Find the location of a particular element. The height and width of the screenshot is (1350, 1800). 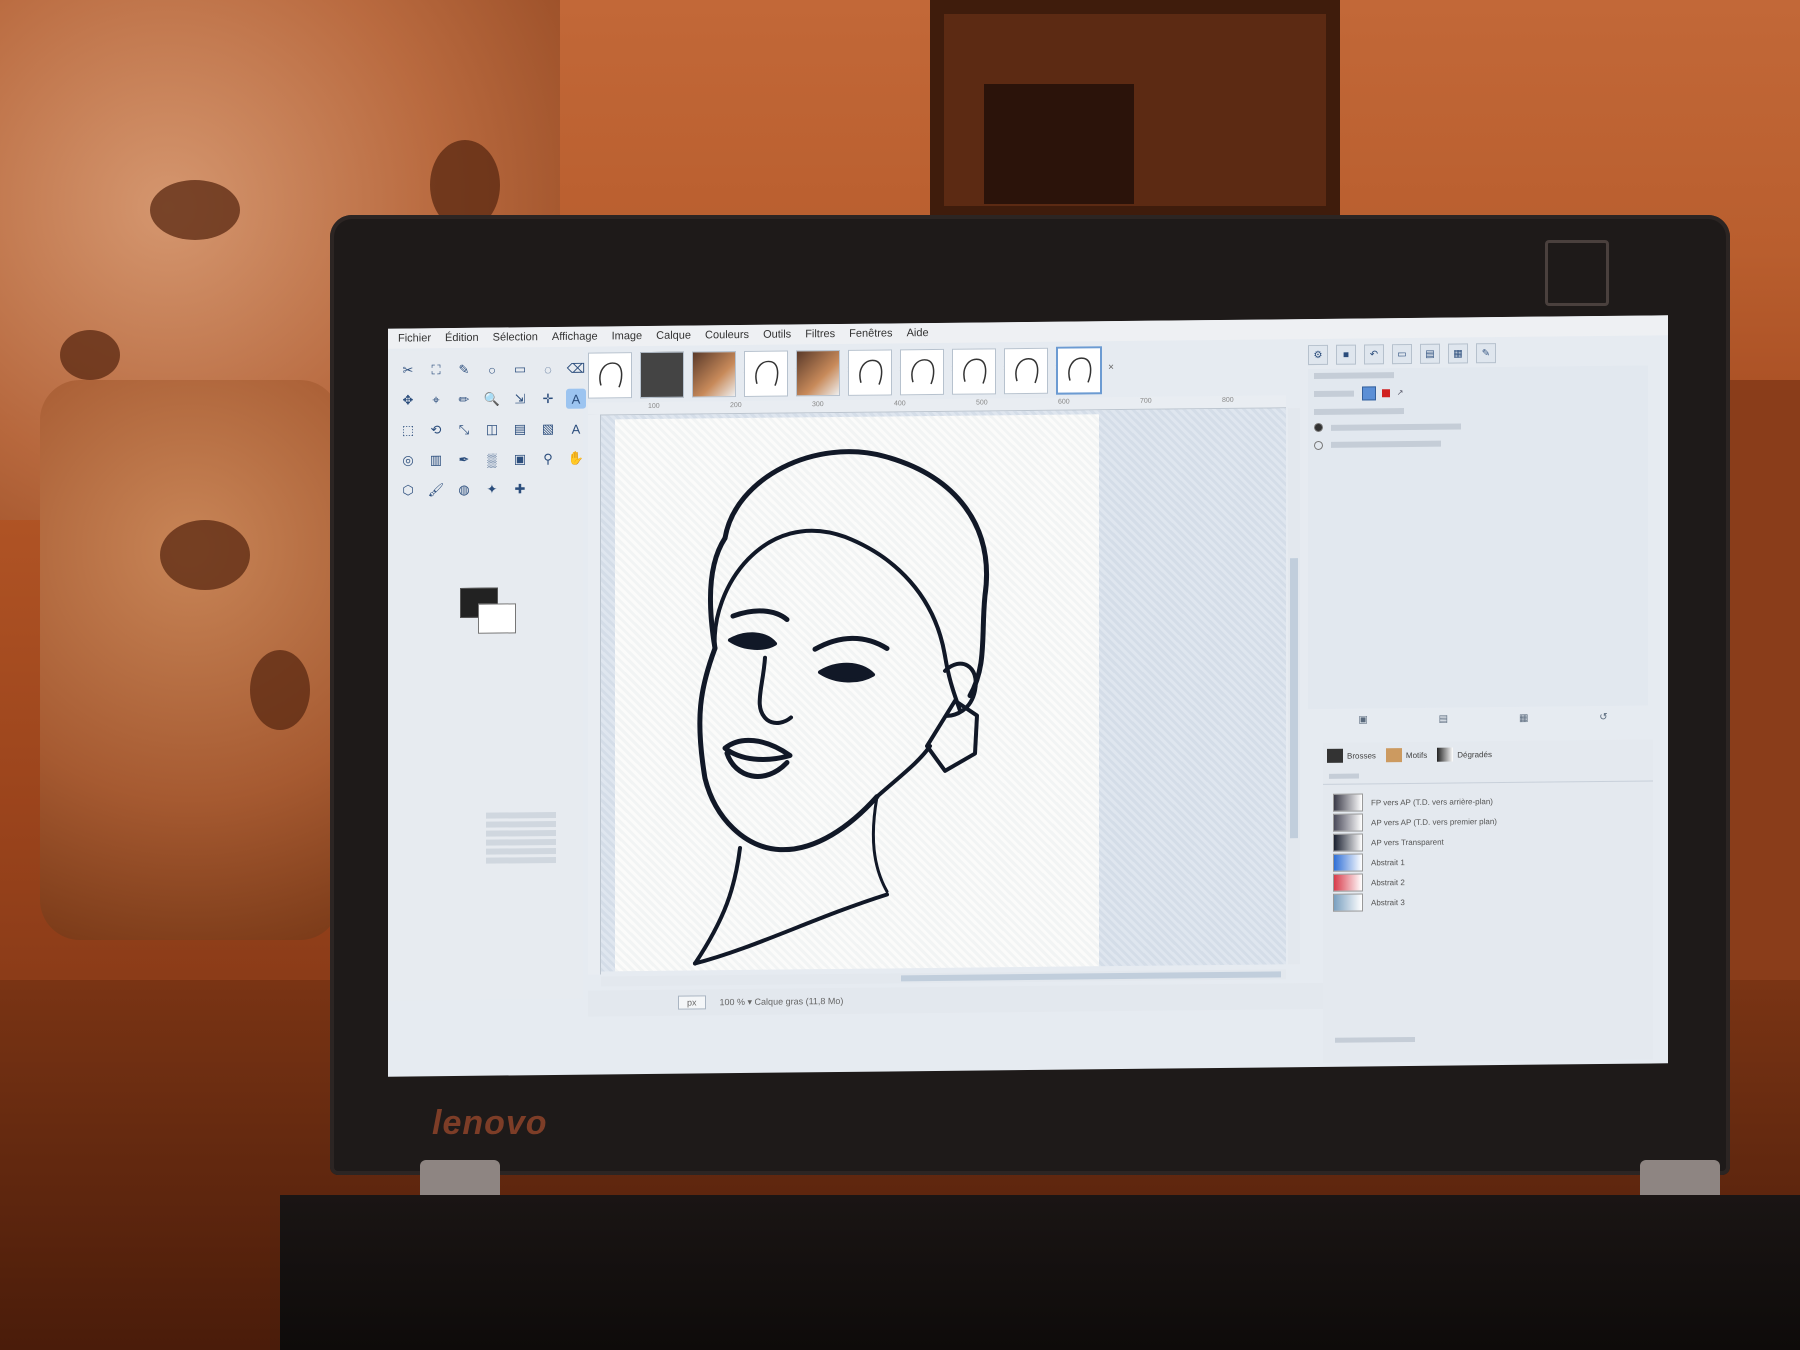

tool-button: ✛ is located at coordinates (548, 399).